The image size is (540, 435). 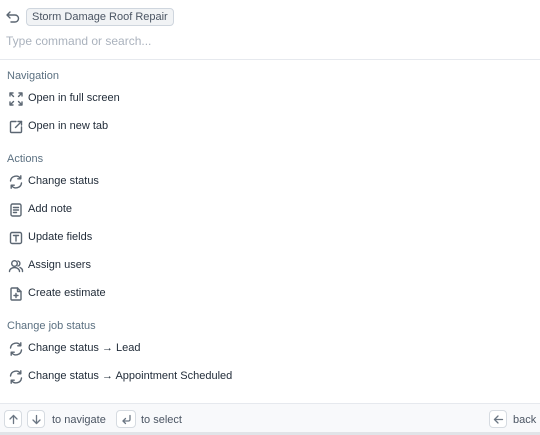 I want to click on file-plus-icon, so click(x=16, y=294).